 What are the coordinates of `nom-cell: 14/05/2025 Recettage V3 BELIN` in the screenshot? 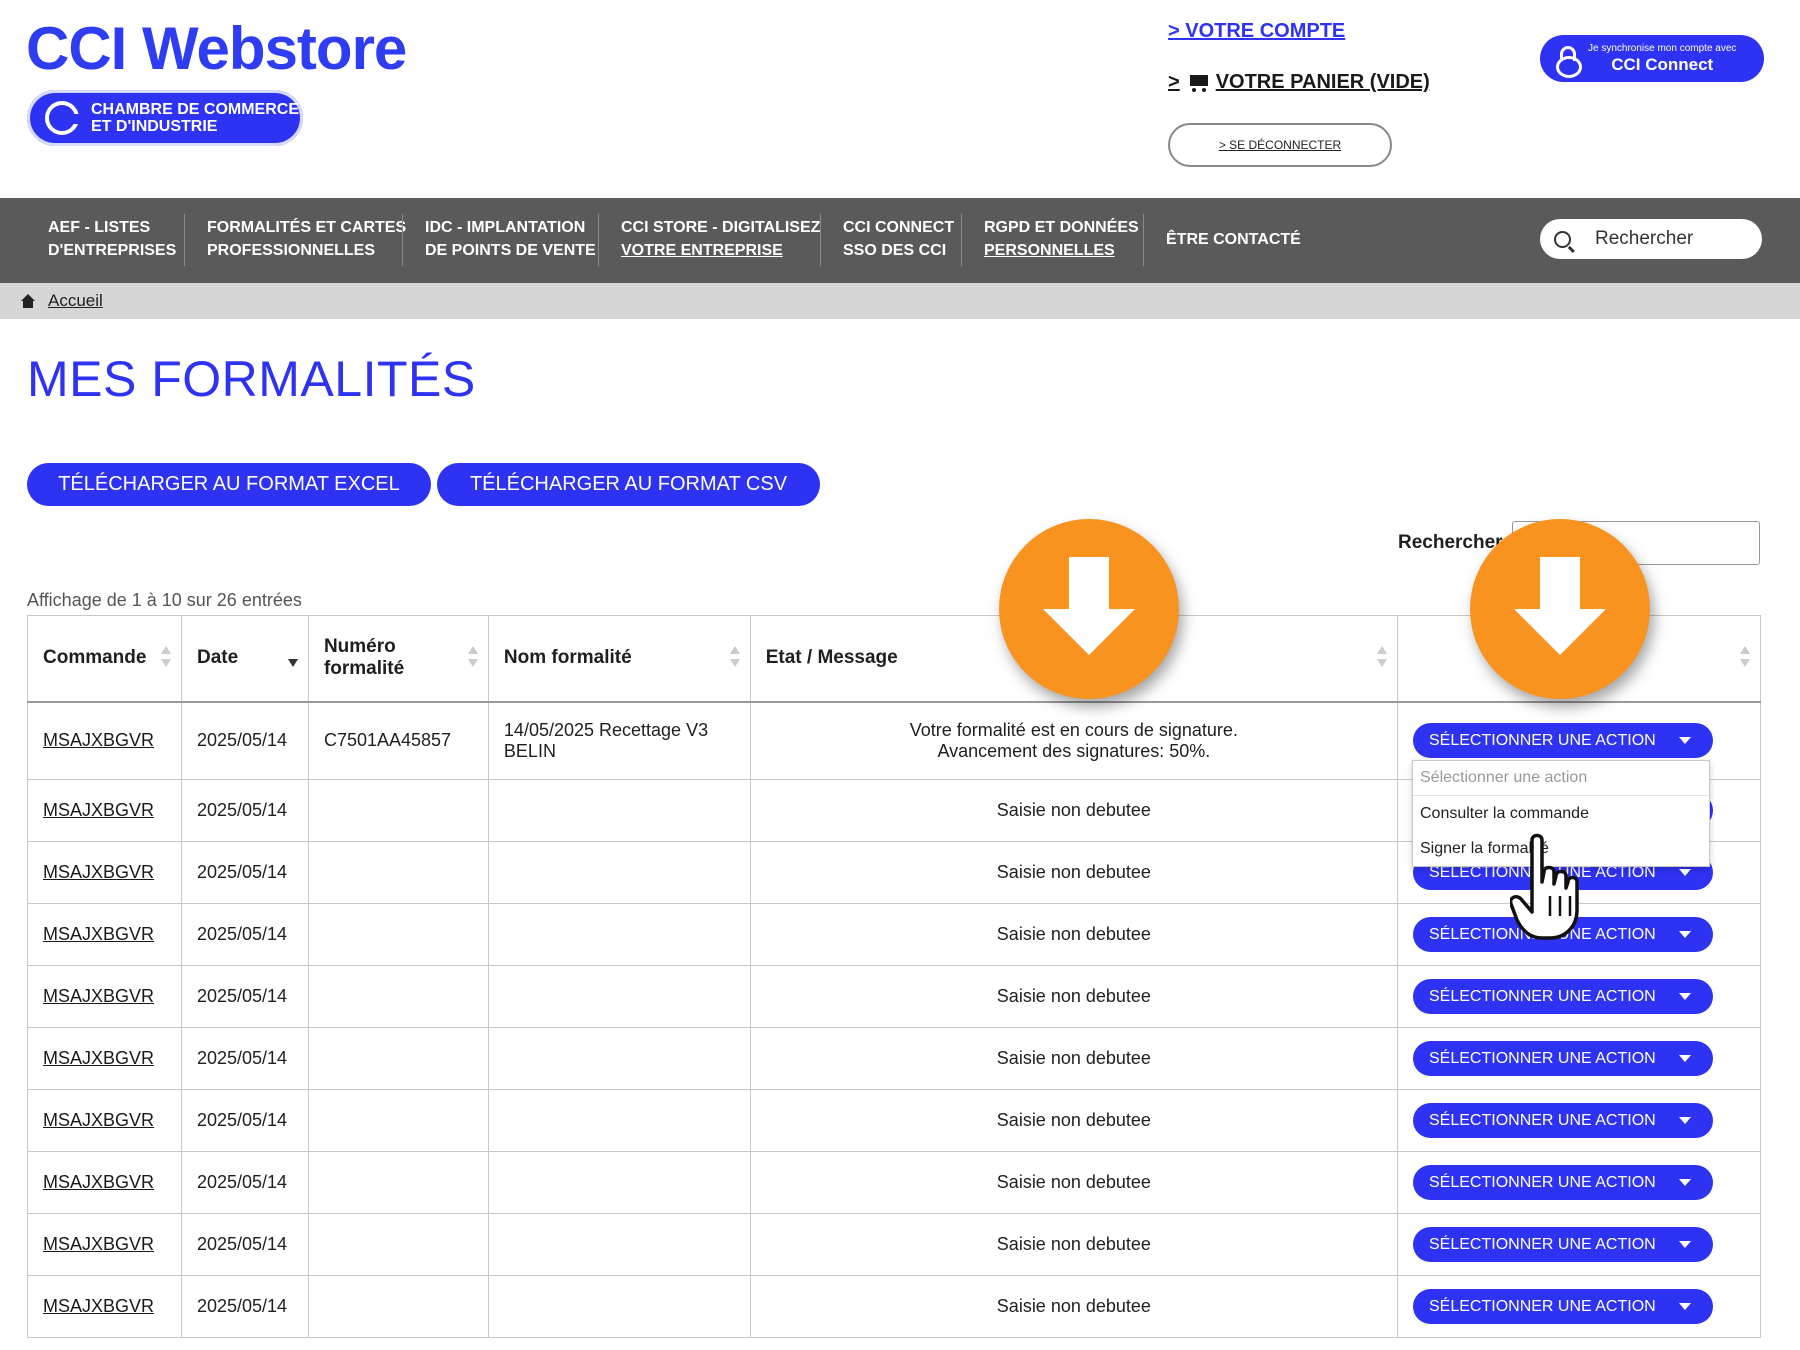 It's located at (619, 740).